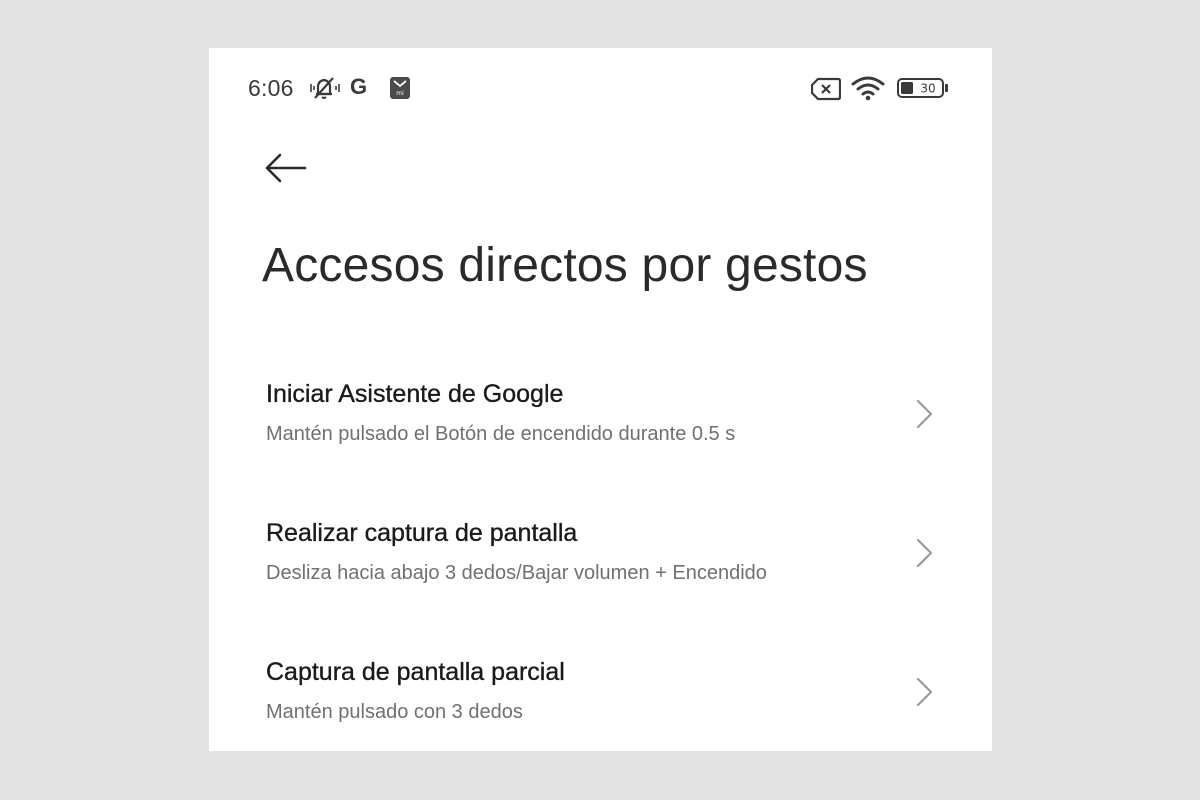  Describe the element at coordinates (826, 89) in the screenshot. I see `no-sim-icon` at that location.